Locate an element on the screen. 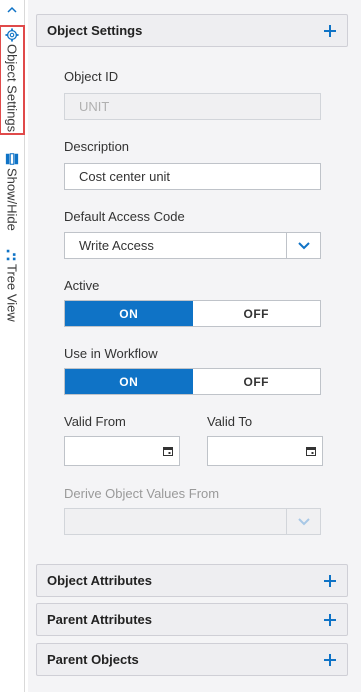 The width and height of the screenshot is (361, 692). section-object-settings: Object Settings is located at coordinates (192, 30).